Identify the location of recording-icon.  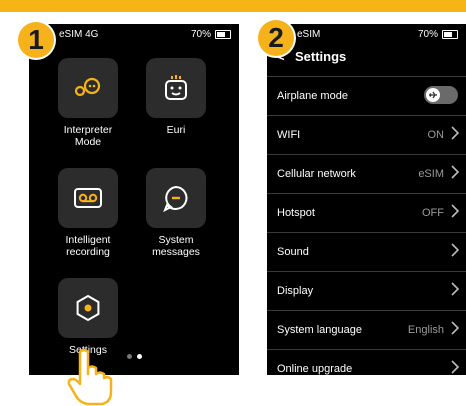
(88, 198).